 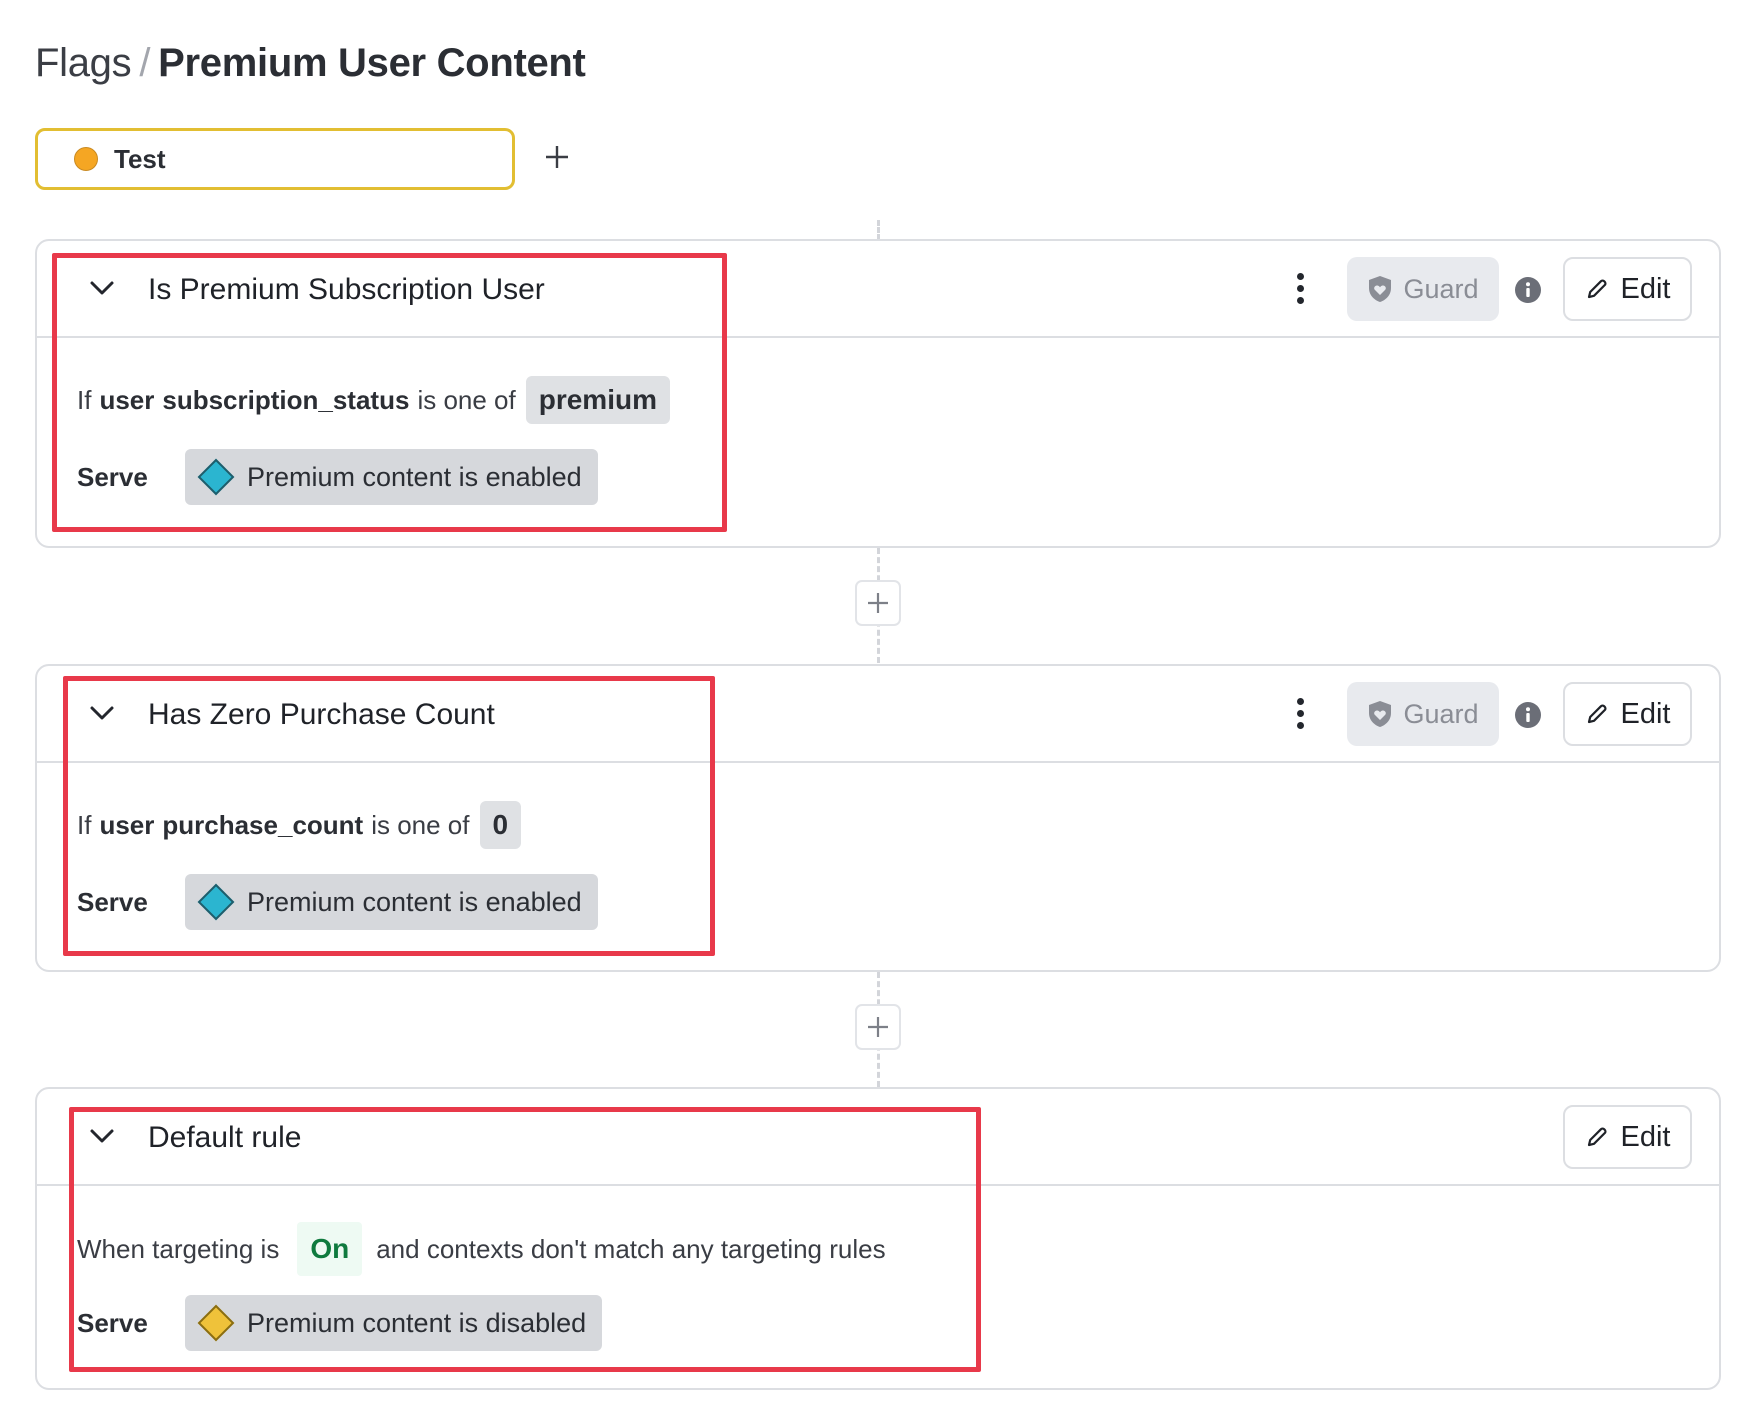 I want to click on variation-pill: Premium content is disabled, so click(x=394, y=1323).